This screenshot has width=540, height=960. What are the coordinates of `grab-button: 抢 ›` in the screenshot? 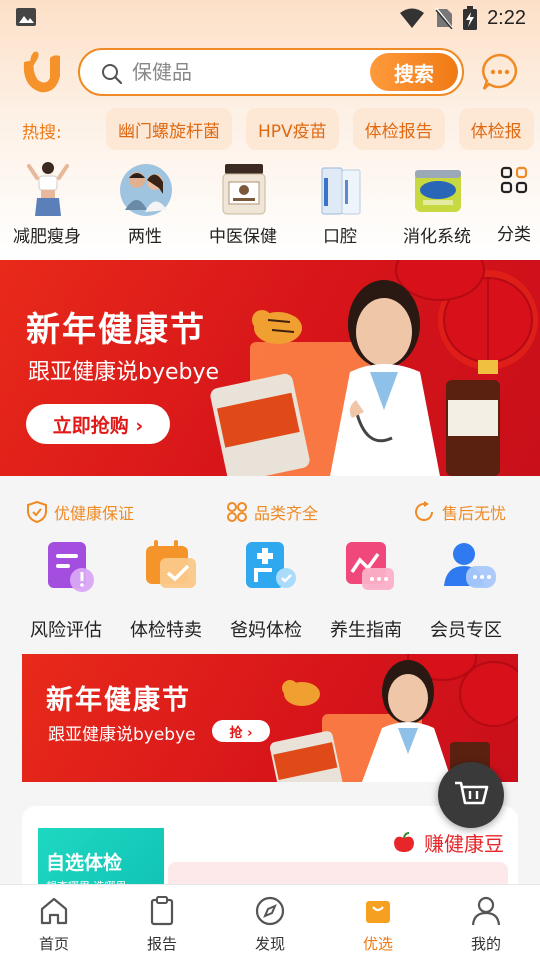 It's located at (241, 731).